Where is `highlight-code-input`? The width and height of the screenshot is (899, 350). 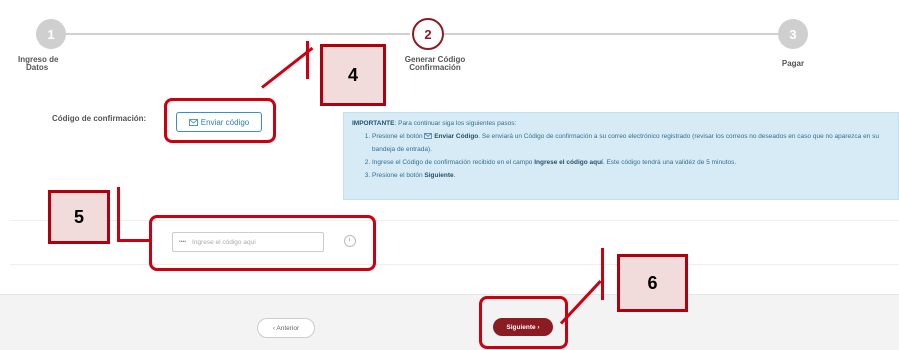
highlight-code-input is located at coordinates (262, 243).